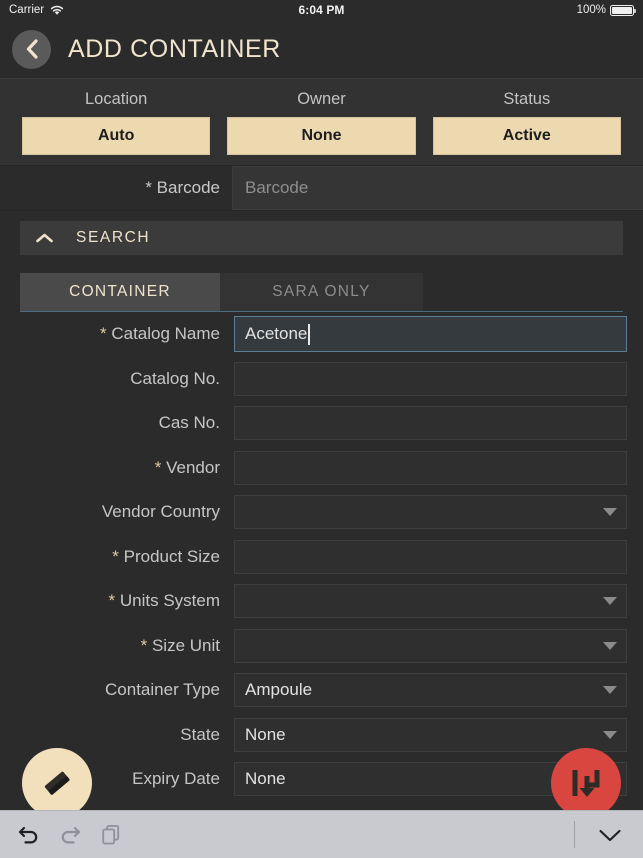 The width and height of the screenshot is (643, 858). I want to click on copy-paste-icon, so click(111, 834).